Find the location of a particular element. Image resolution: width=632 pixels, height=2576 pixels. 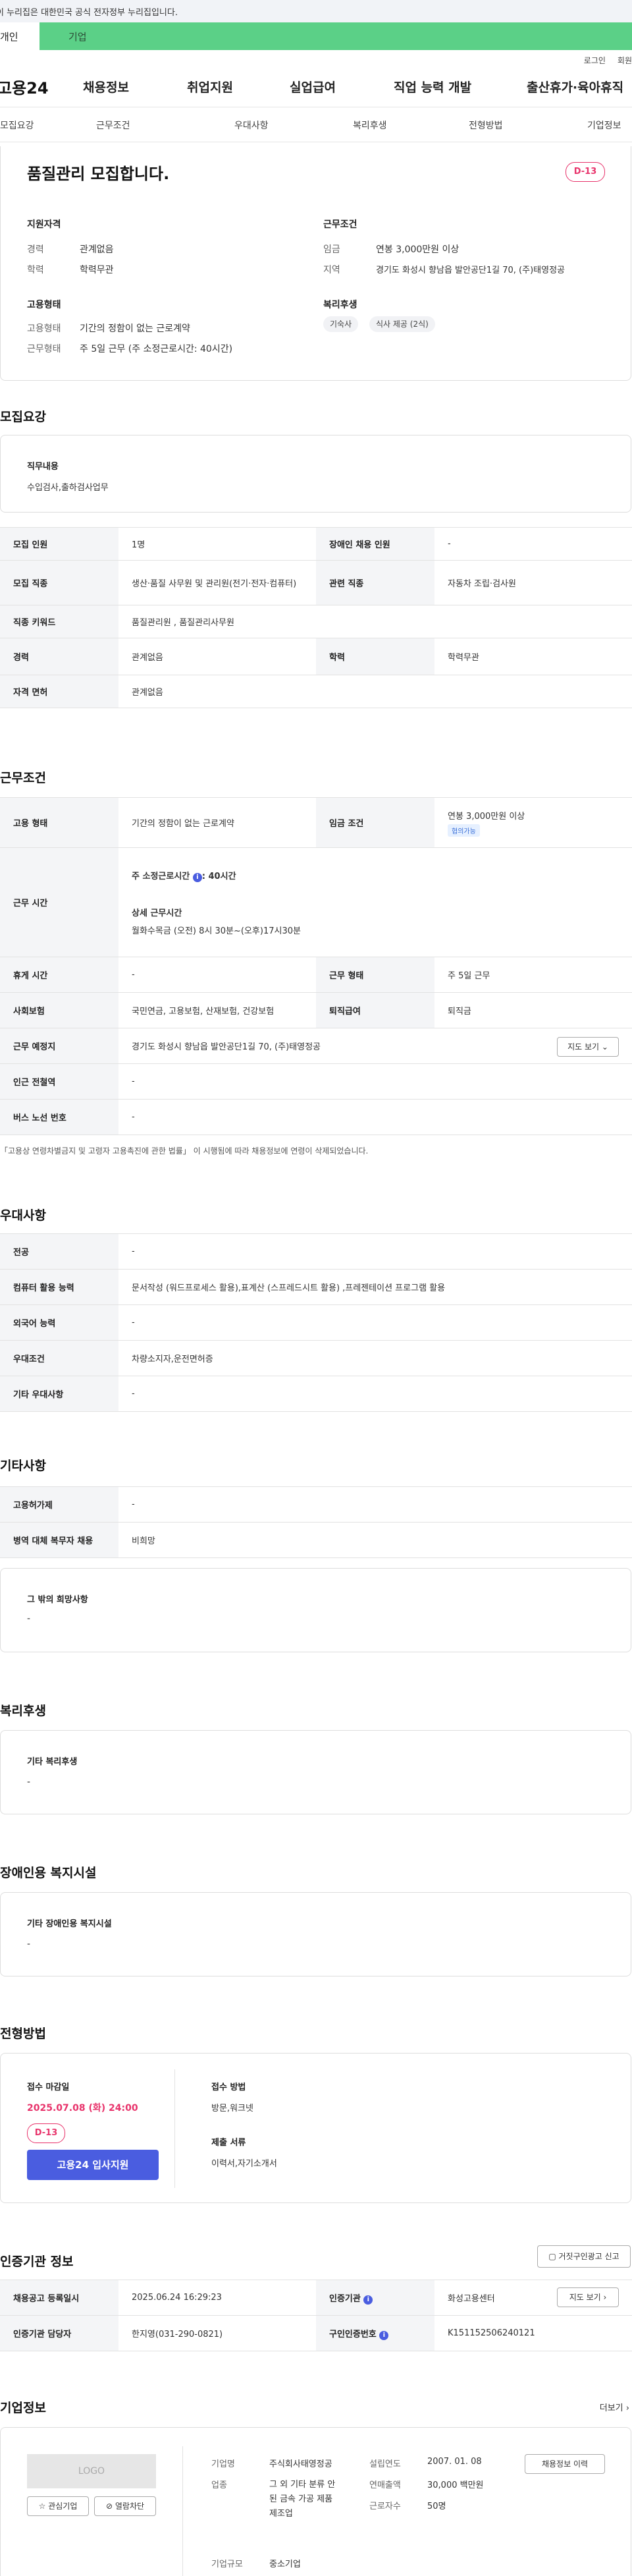

join-link: 회원 is located at coordinates (625, 60).